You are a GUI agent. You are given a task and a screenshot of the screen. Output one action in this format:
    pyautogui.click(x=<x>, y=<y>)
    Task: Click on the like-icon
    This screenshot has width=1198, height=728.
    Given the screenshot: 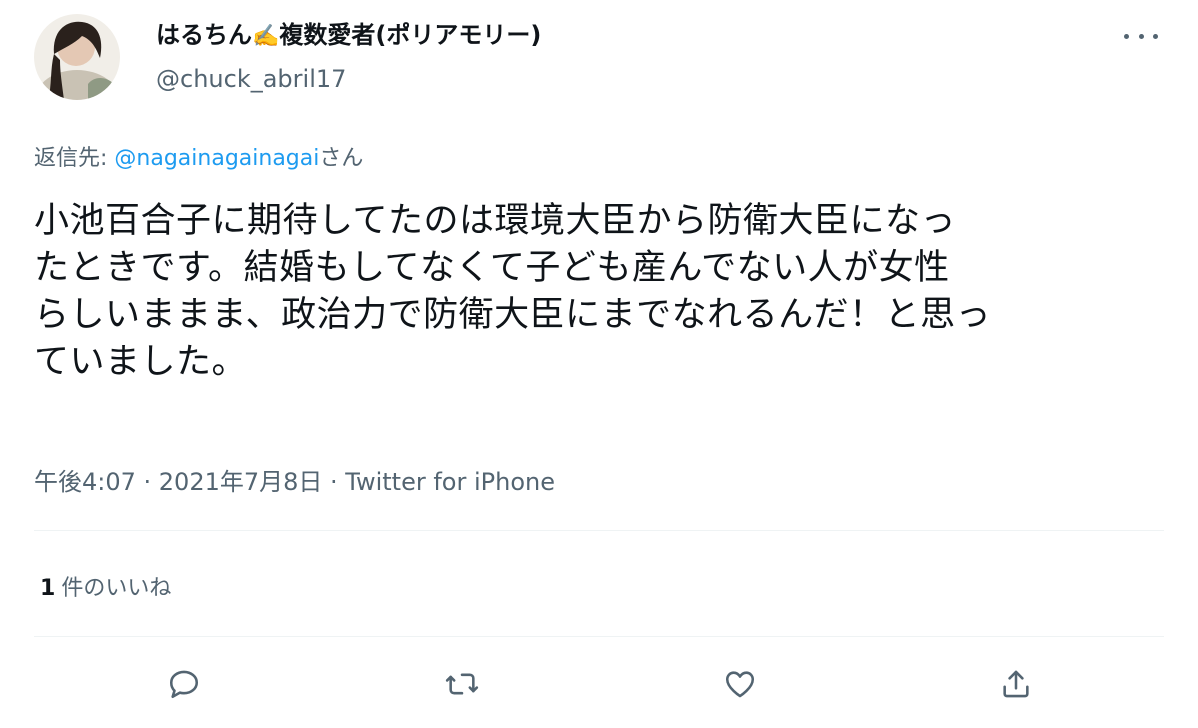 What is the action you would take?
    pyautogui.click(x=740, y=684)
    